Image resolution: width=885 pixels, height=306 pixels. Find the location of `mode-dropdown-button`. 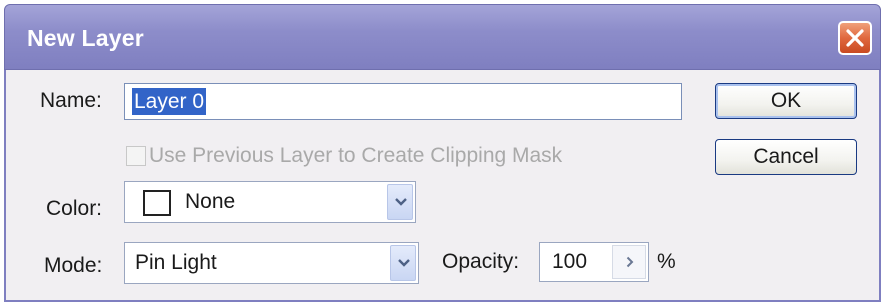

mode-dropdown-button is located at coordinates (403, 263).